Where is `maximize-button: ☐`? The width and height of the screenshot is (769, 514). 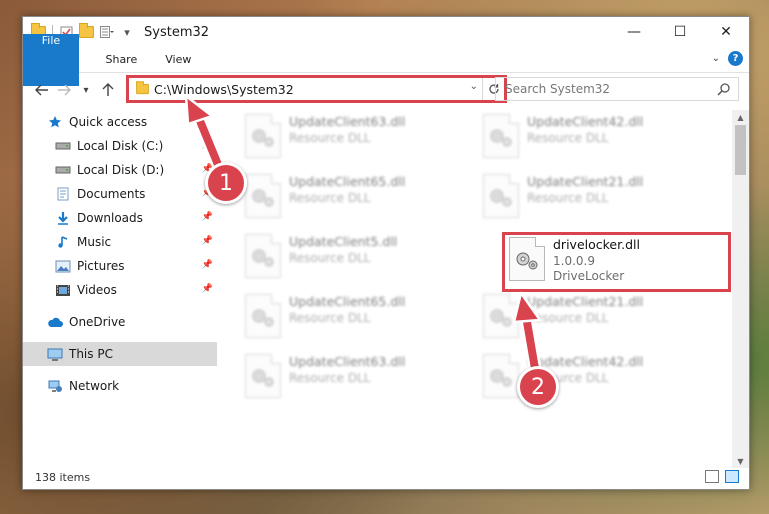
maximize-button: ☐ is located at coordinates (680, 32).